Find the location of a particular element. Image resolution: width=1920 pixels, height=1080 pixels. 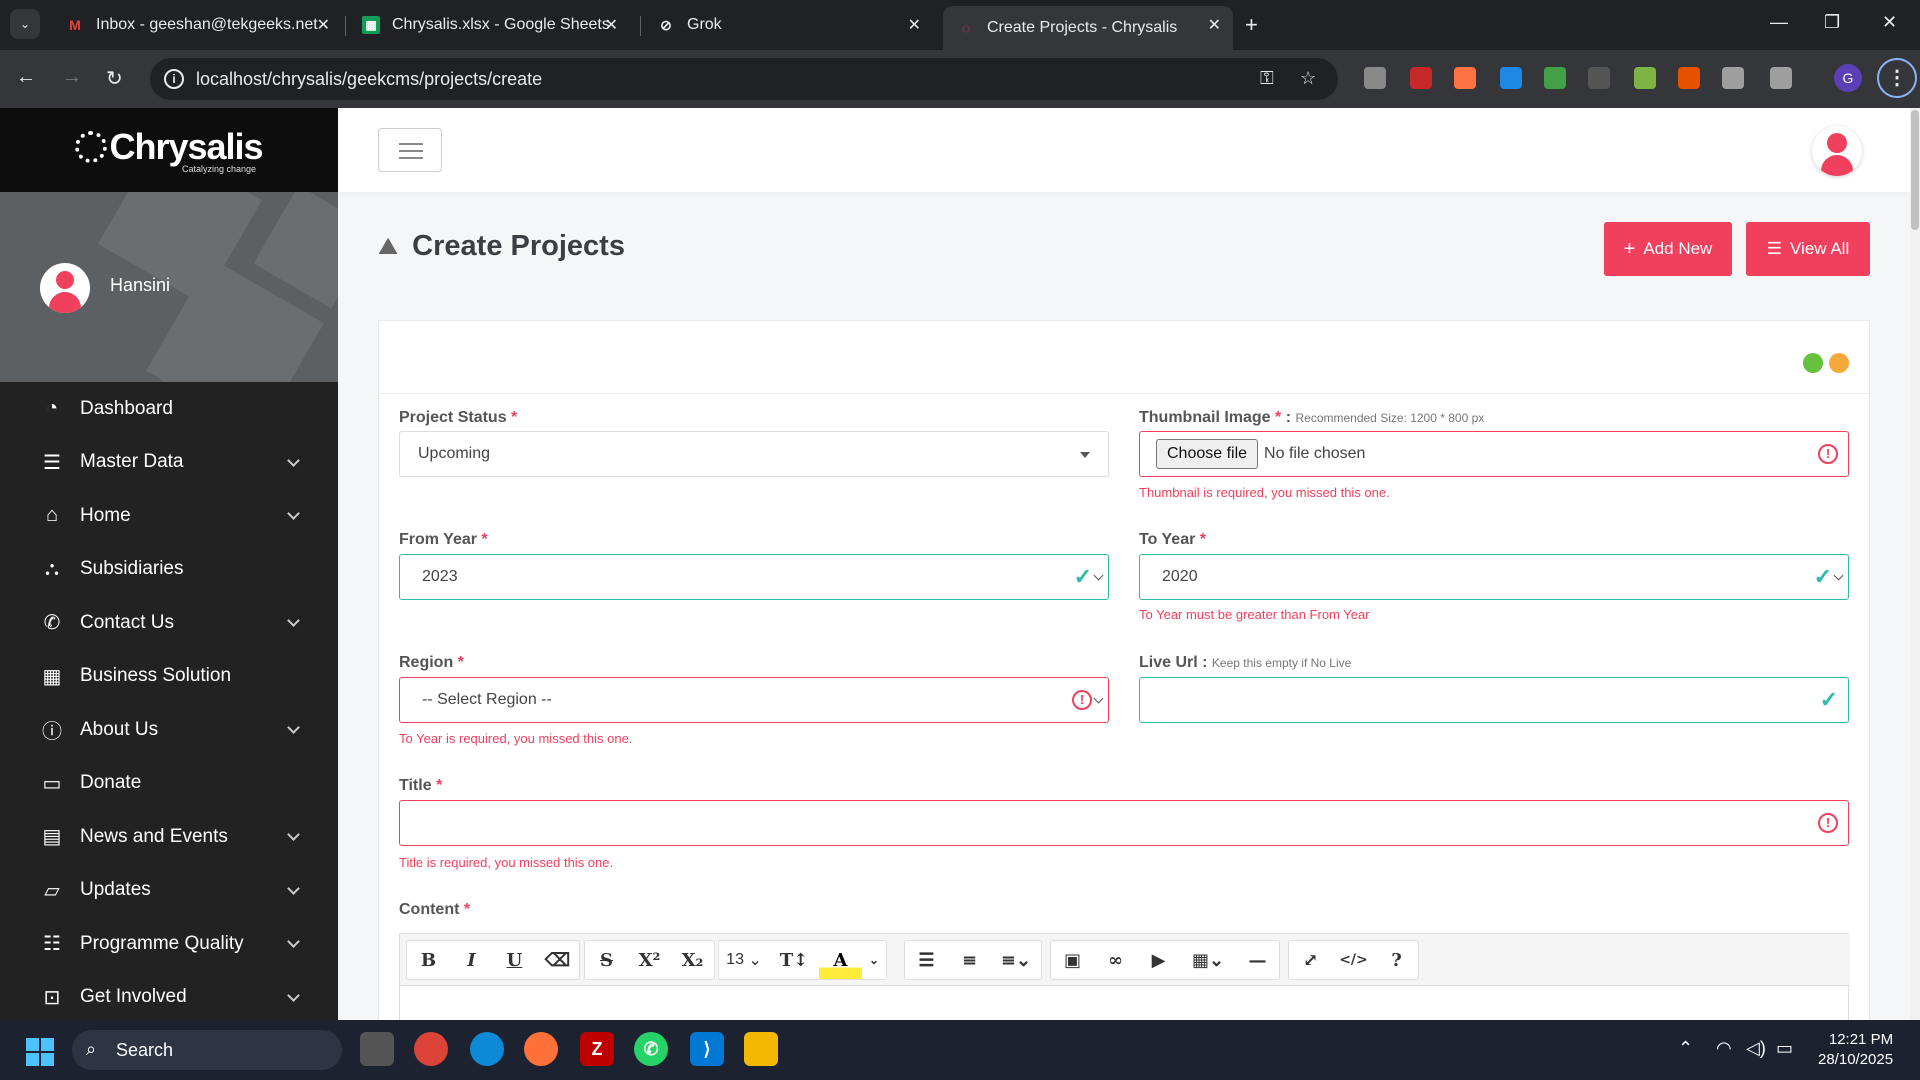

reload-icon: ↻ is located at coordinates (114, 78).